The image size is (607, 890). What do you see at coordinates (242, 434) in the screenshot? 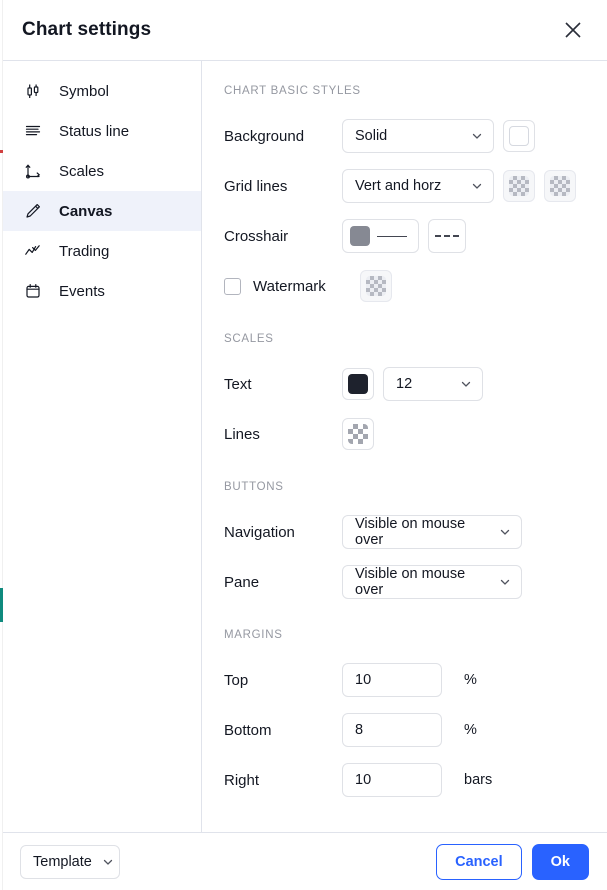
I see `scales-lines-label: Lines` at bounding box center [242, 434].